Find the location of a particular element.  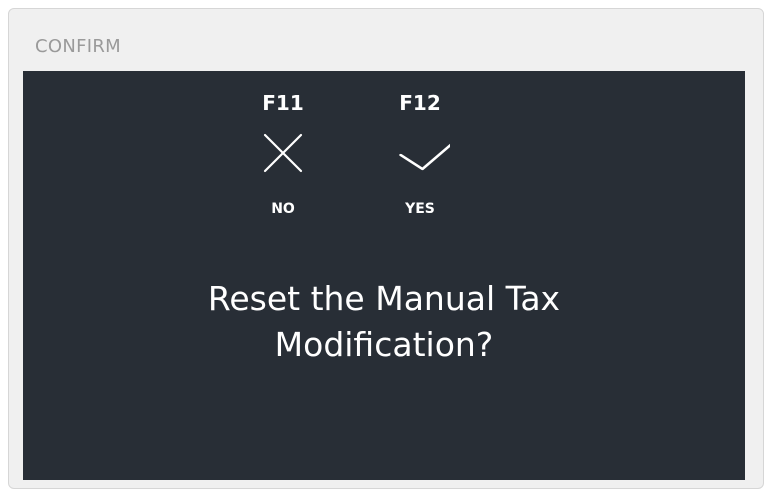

close-icon is located at coordinates (283, 153).